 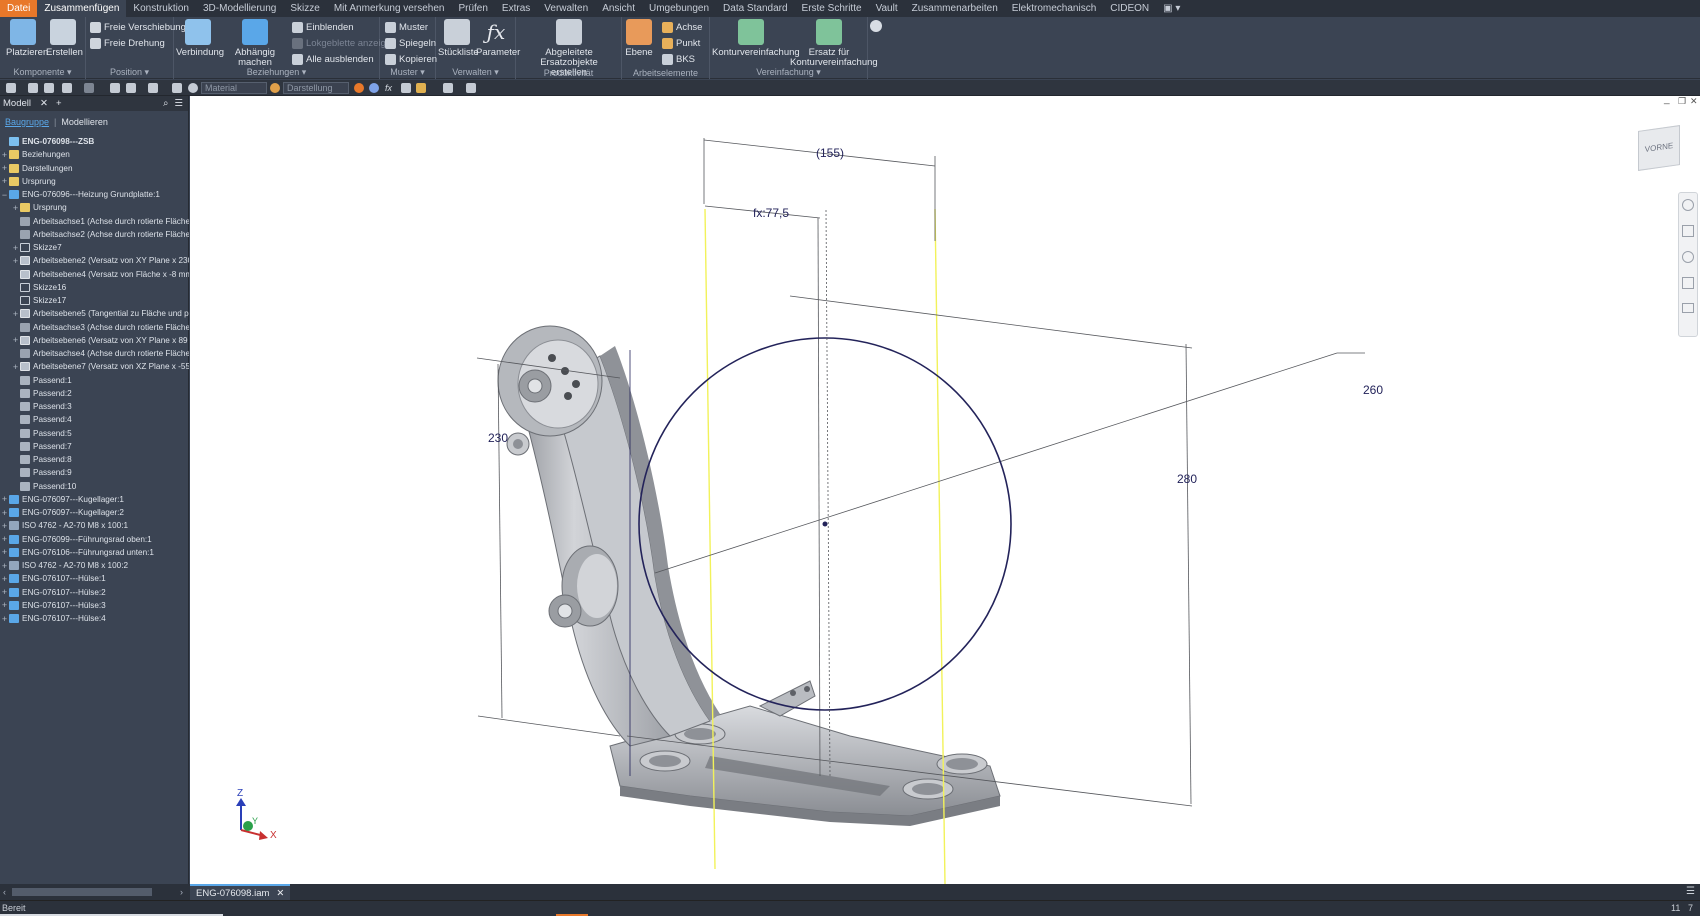 I want to click on tree-node: Passend:2, so click(x=94, y=393).